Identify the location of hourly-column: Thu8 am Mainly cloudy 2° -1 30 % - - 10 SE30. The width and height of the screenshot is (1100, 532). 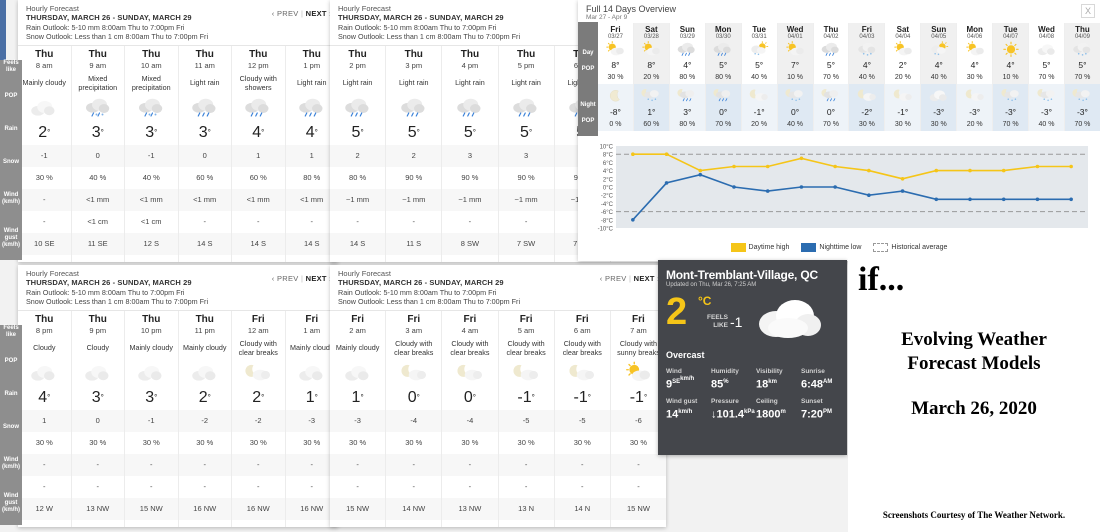
(45, 153).